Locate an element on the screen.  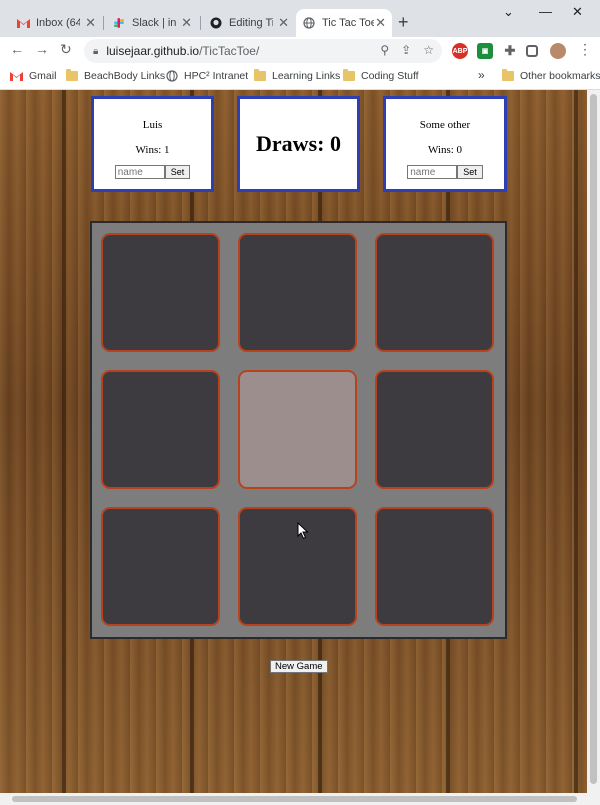
player2-card: Some other Wins: 0 Set is located at coordinates (445, 144).